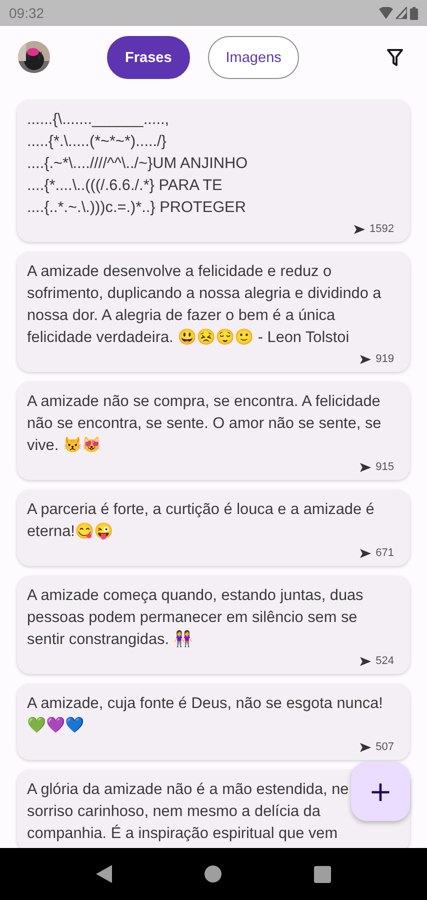 This screenshot has width=427, height=900. I want to click on share-count: 915, so click(385, 467).